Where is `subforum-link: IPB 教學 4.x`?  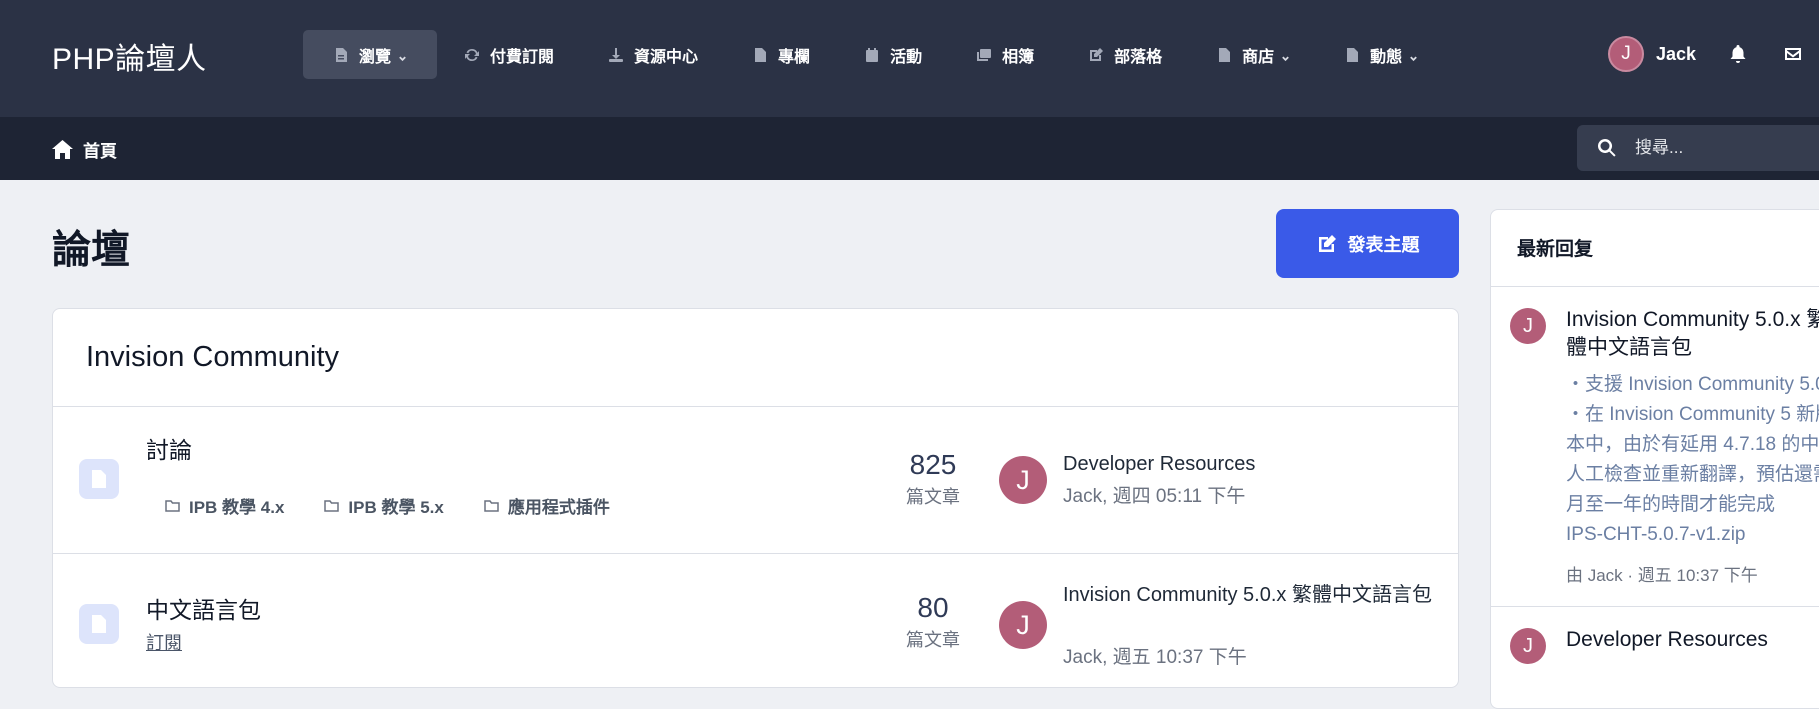
subforum-link: IPB 教學 4.x is located at coordinates (224, 505).